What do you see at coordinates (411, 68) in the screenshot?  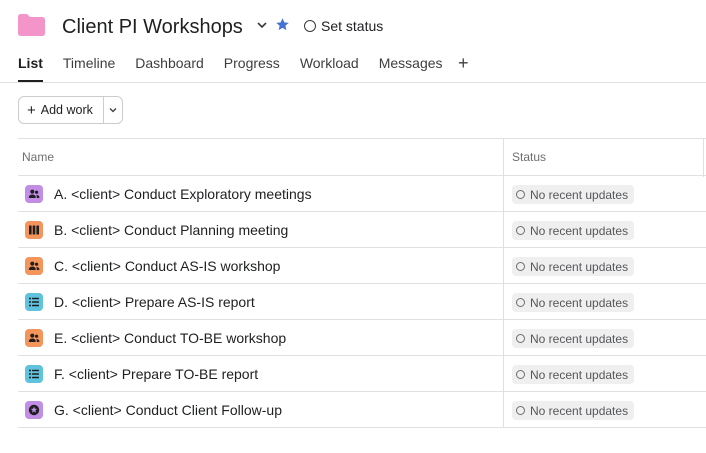 I see `tab-messages: Messages` at bounding box center [411, 68].